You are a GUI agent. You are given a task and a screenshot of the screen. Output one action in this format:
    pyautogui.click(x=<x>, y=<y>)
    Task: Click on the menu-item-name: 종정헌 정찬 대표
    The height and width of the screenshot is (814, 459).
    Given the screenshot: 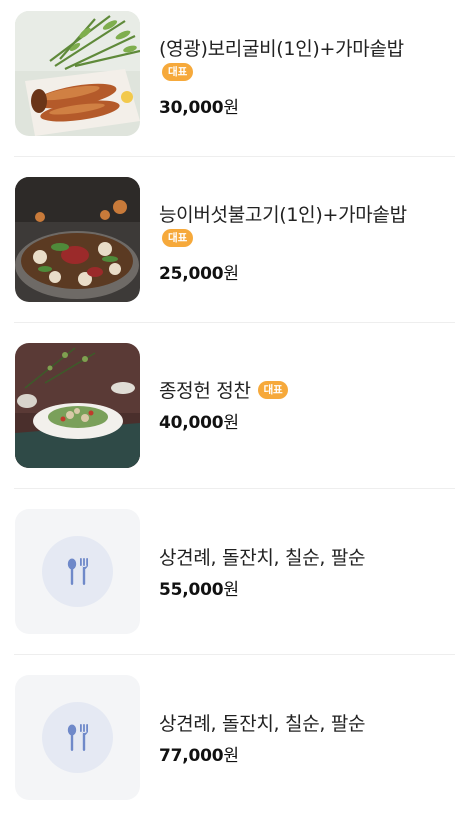 What is the action you would take?
    pyautogui.click(x=224, y=389)
    